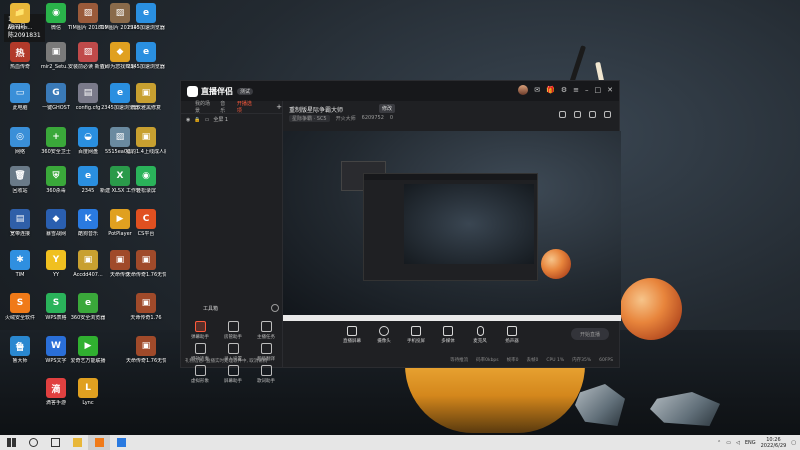 The width and height of the screenshot is (800, 450). What do you see at coordinates (231, 107) in the screenshot?
I see `left-tabs: 我的场景 音乐 开播选项 +` at bounding box center [231, 107].